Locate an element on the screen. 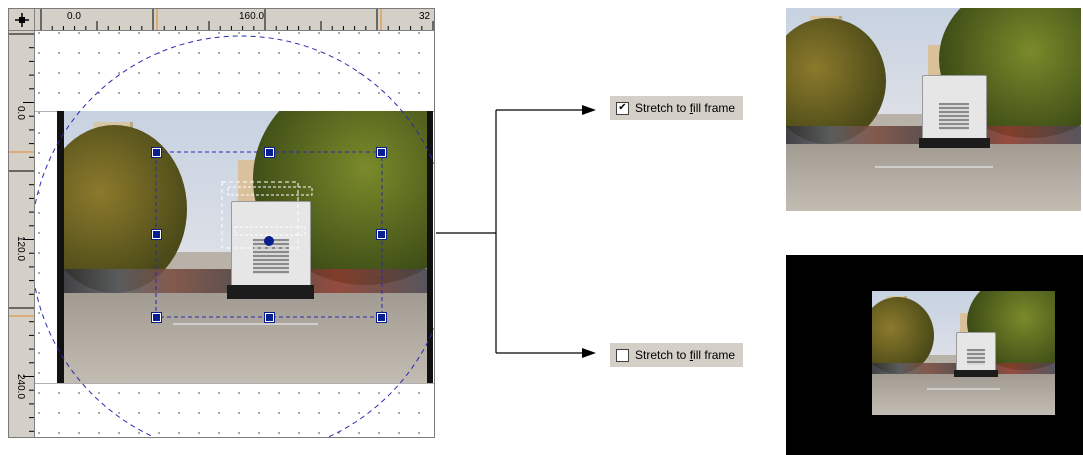  stretch-to-fill-option-unchecked: Stretch to fill frame is located at coordinates (677, 355).